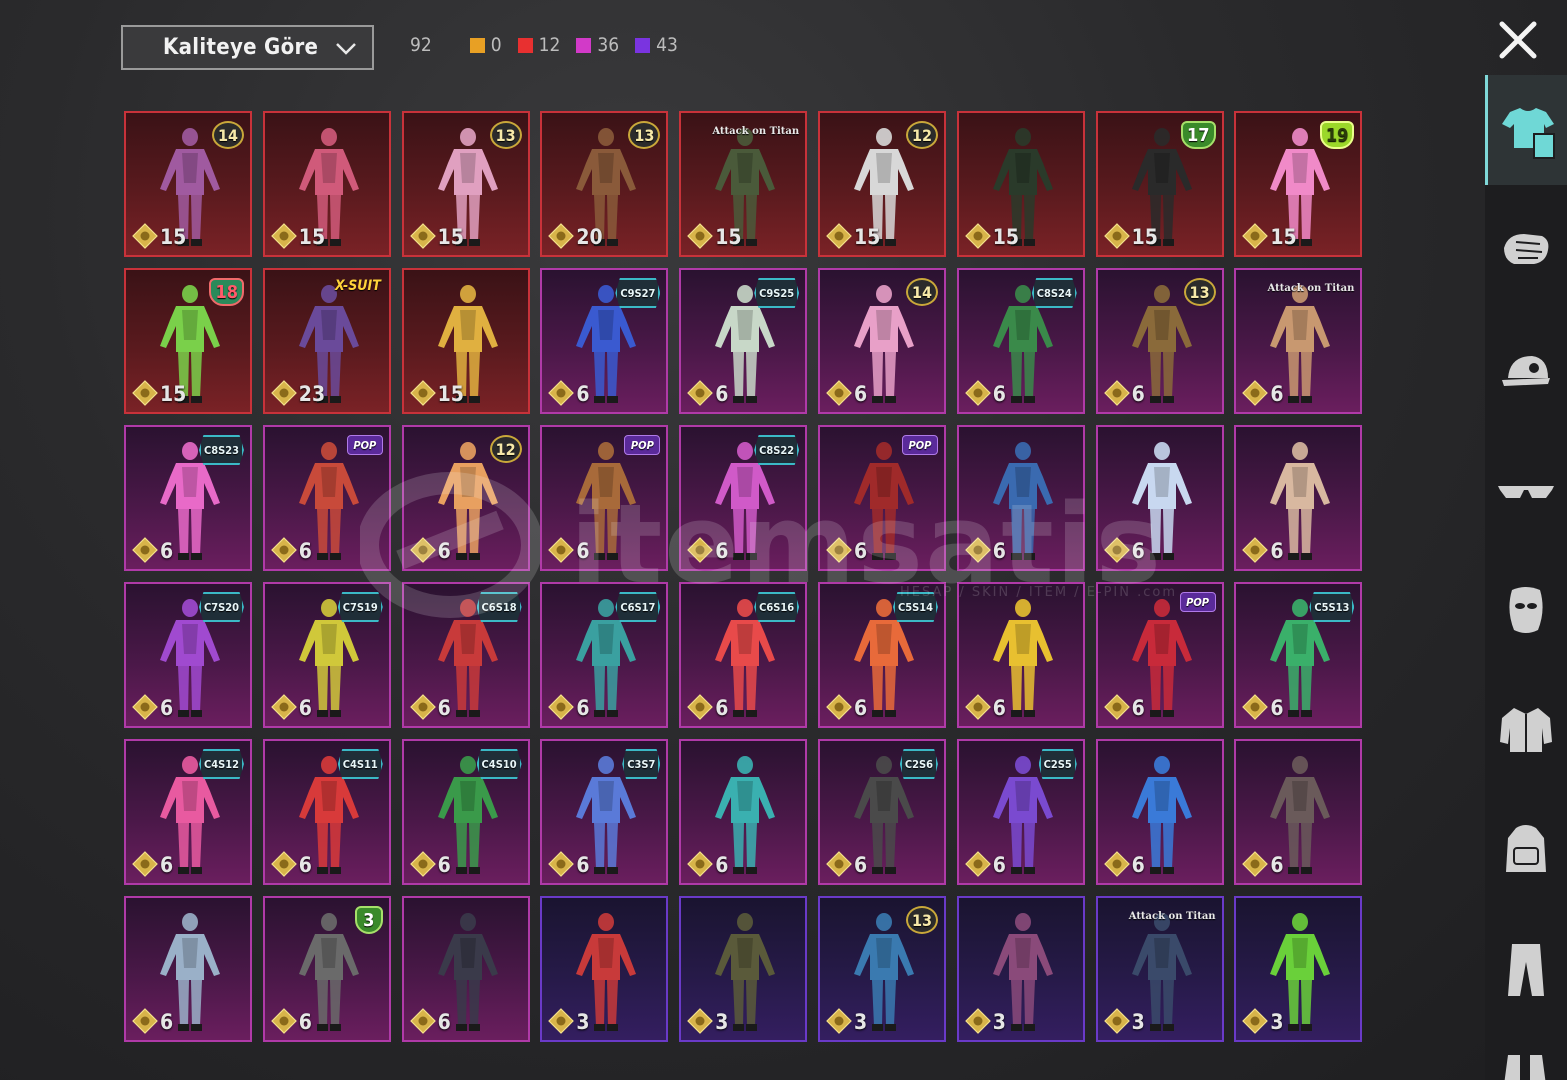 Image resolution: width=1567 pixels, height=1080 pixels. Describe the element at coordinates (1526, 730) in the screenshot. I see `tab-tops` at that location.